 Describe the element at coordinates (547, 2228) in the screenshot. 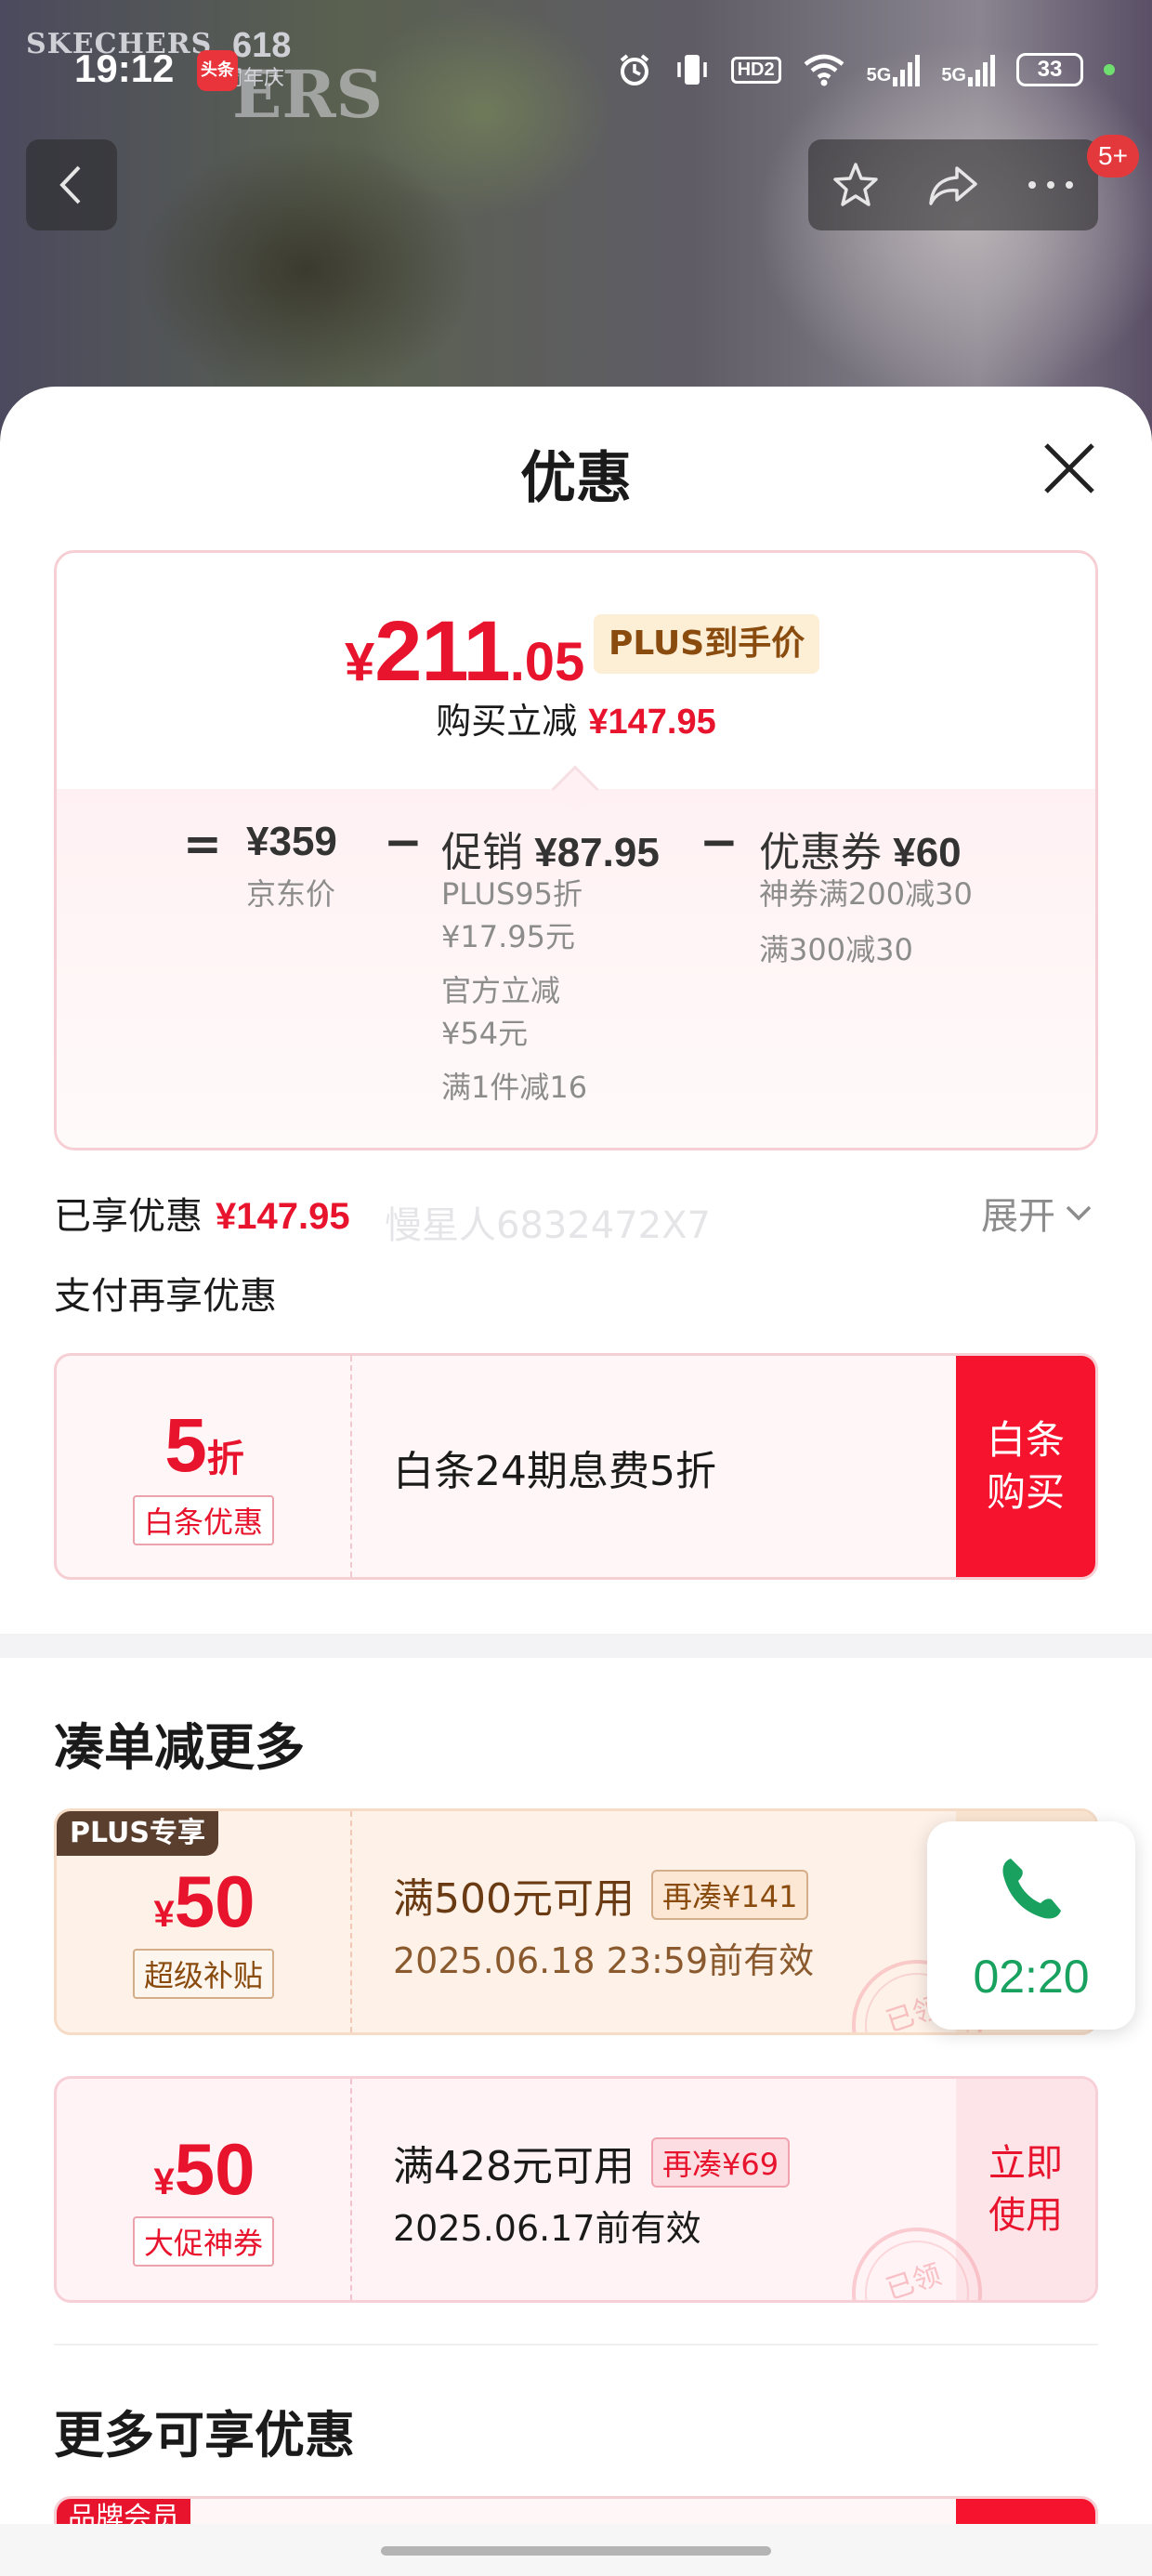

I see `coupon-validity: 2025.06.17前有效` at that location.